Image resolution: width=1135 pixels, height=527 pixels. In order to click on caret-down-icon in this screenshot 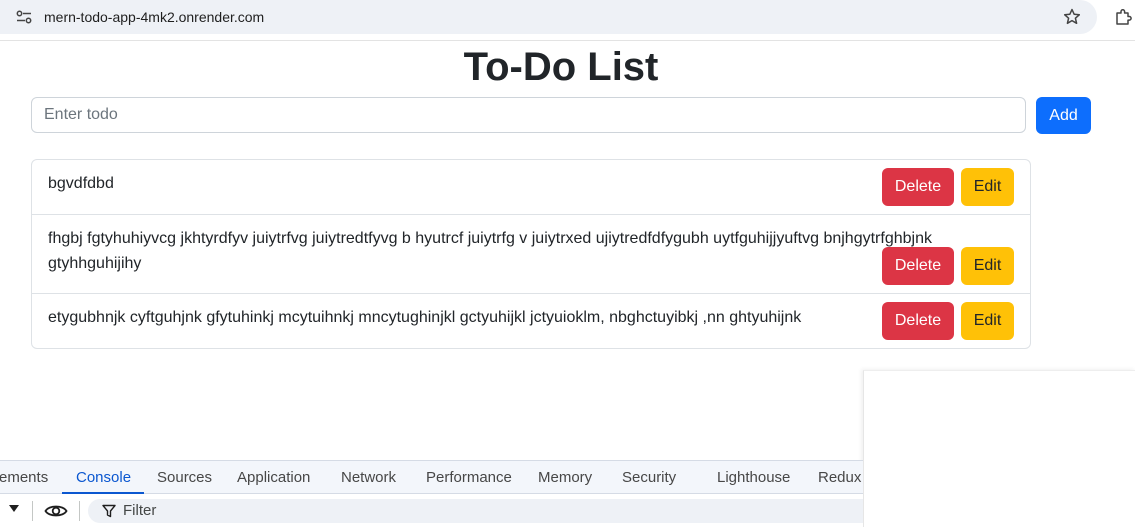, I will do `click(14, 509)`.